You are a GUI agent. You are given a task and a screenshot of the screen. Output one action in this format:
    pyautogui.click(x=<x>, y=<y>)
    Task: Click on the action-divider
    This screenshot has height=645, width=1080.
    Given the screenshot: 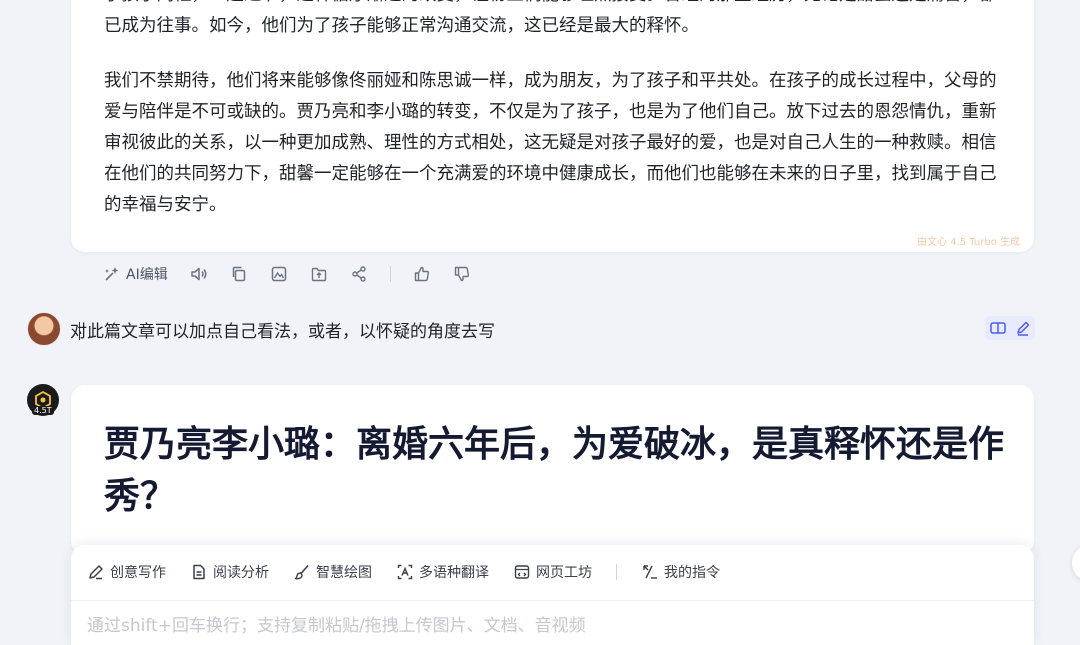 What is the action you would take?
    pyautogui.click(x=390, y=274)
    